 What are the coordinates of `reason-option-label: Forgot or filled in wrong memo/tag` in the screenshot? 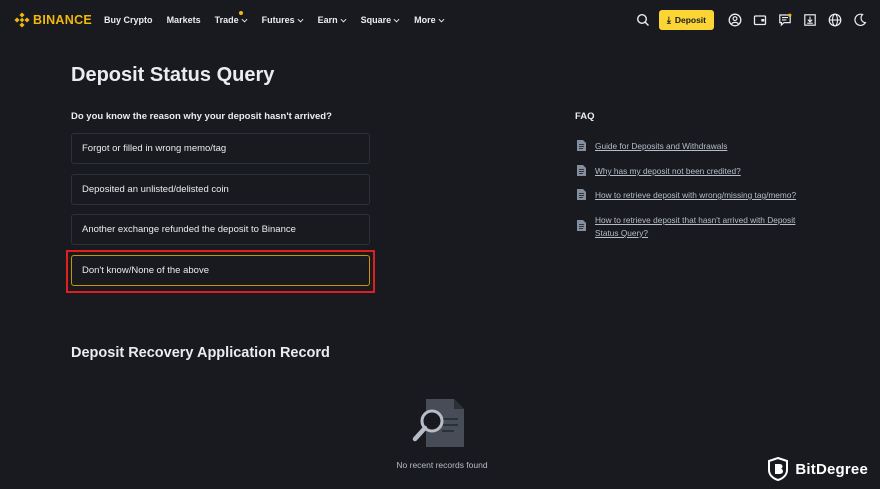 It's located at (154, 148).